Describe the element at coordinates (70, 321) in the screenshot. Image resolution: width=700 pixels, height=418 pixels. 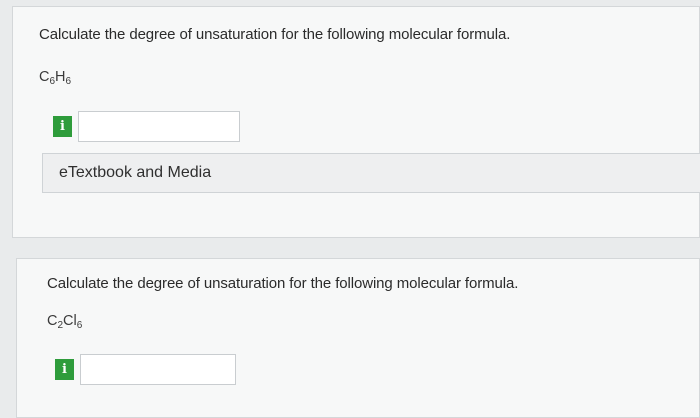
I see `formula-element: Cl` at that location.